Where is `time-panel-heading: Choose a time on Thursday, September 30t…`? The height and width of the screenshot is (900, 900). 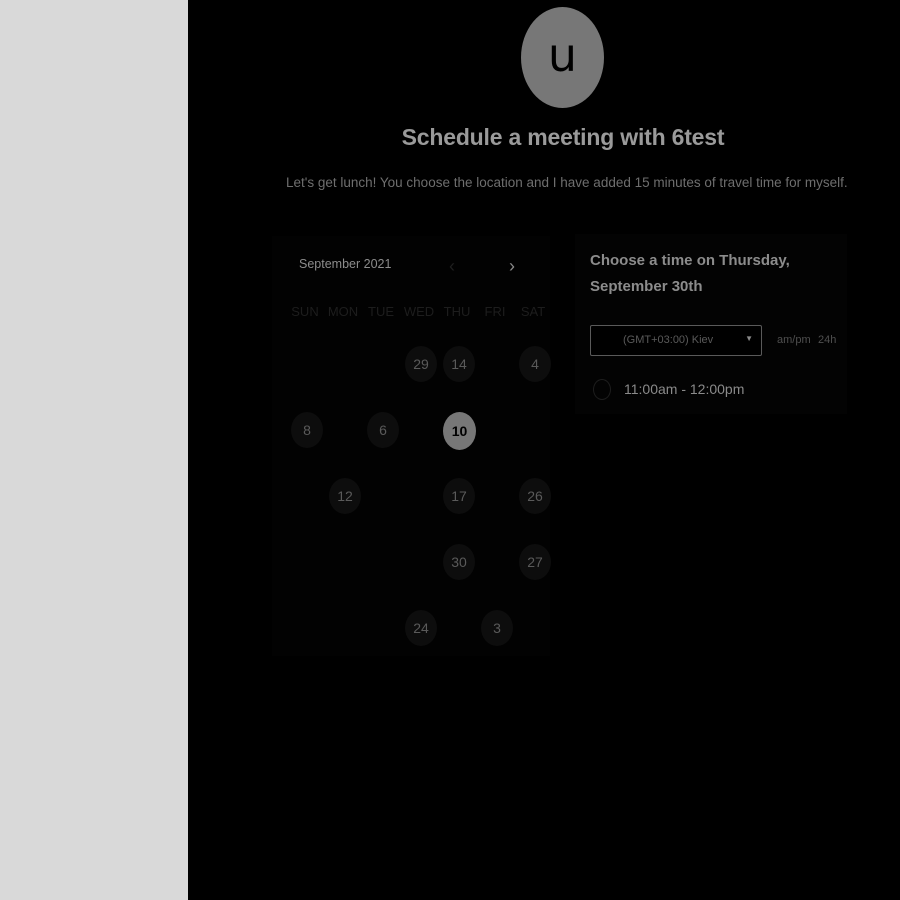
time-panel-heading: Choose a time on Thursday, September 30t… is located at coordinates (690, 273).